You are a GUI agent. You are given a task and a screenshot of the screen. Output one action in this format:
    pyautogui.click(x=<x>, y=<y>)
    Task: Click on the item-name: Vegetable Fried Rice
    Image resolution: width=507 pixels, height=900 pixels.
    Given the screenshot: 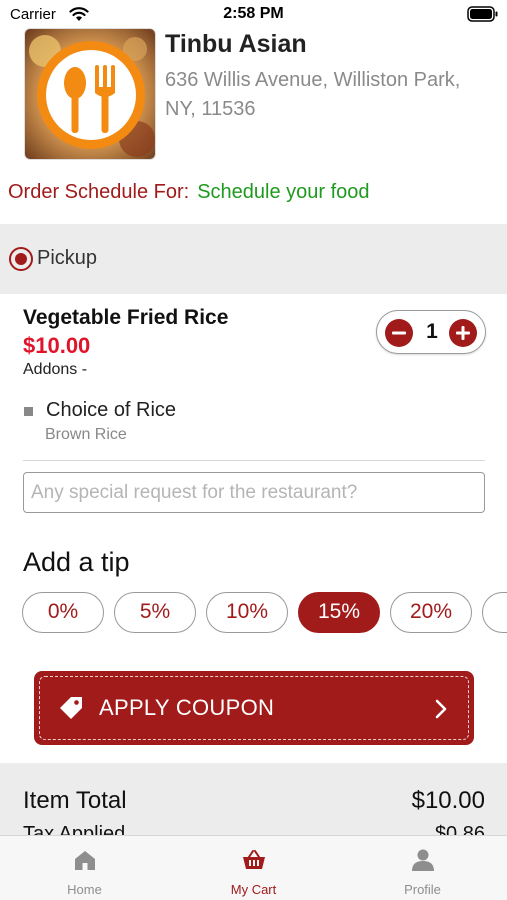 What is the action you would take?
    pyautogui.click(x=126, y=317)
    